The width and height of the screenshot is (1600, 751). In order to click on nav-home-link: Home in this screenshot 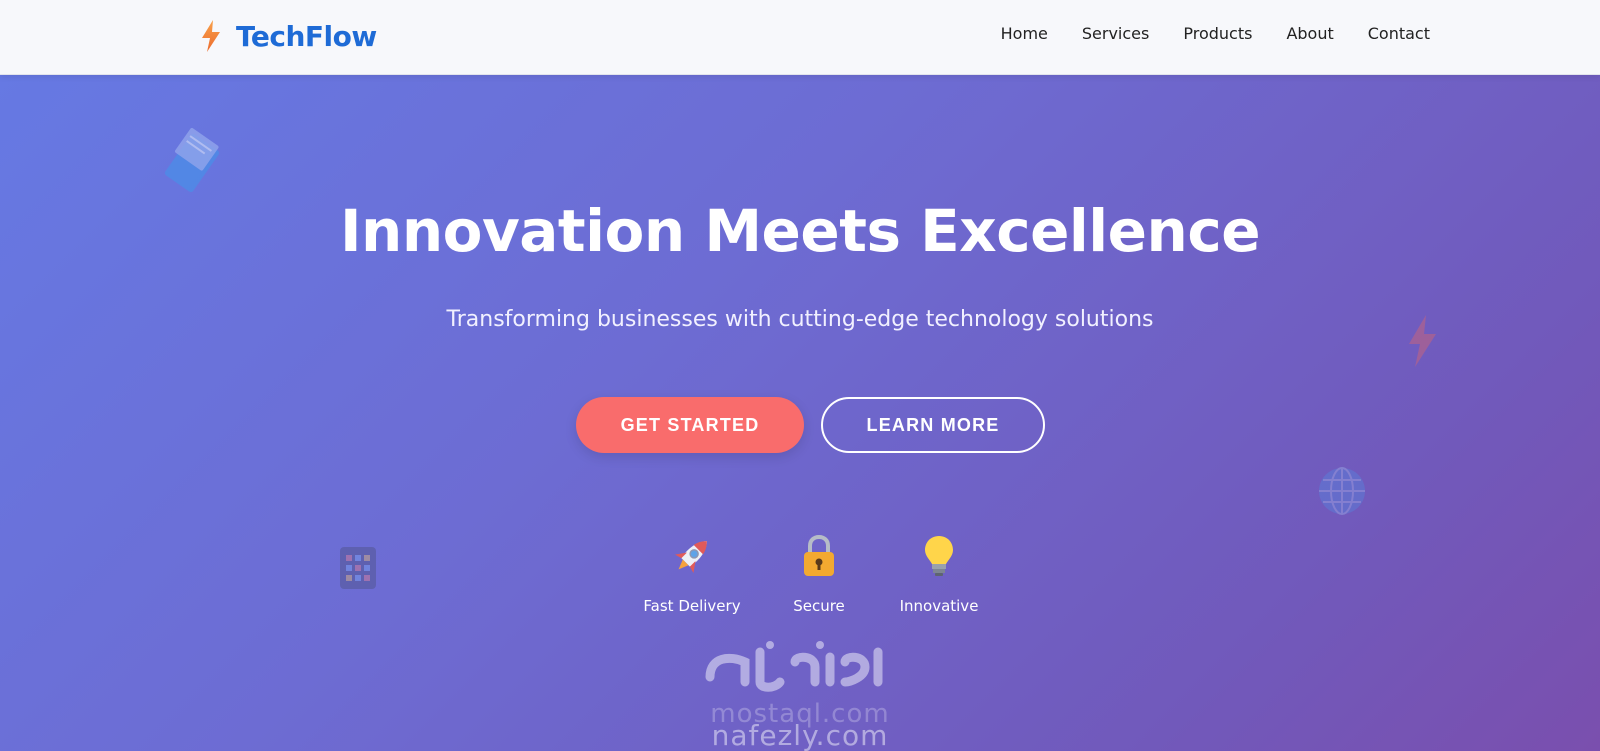, I will do `click(1024, 34)`.